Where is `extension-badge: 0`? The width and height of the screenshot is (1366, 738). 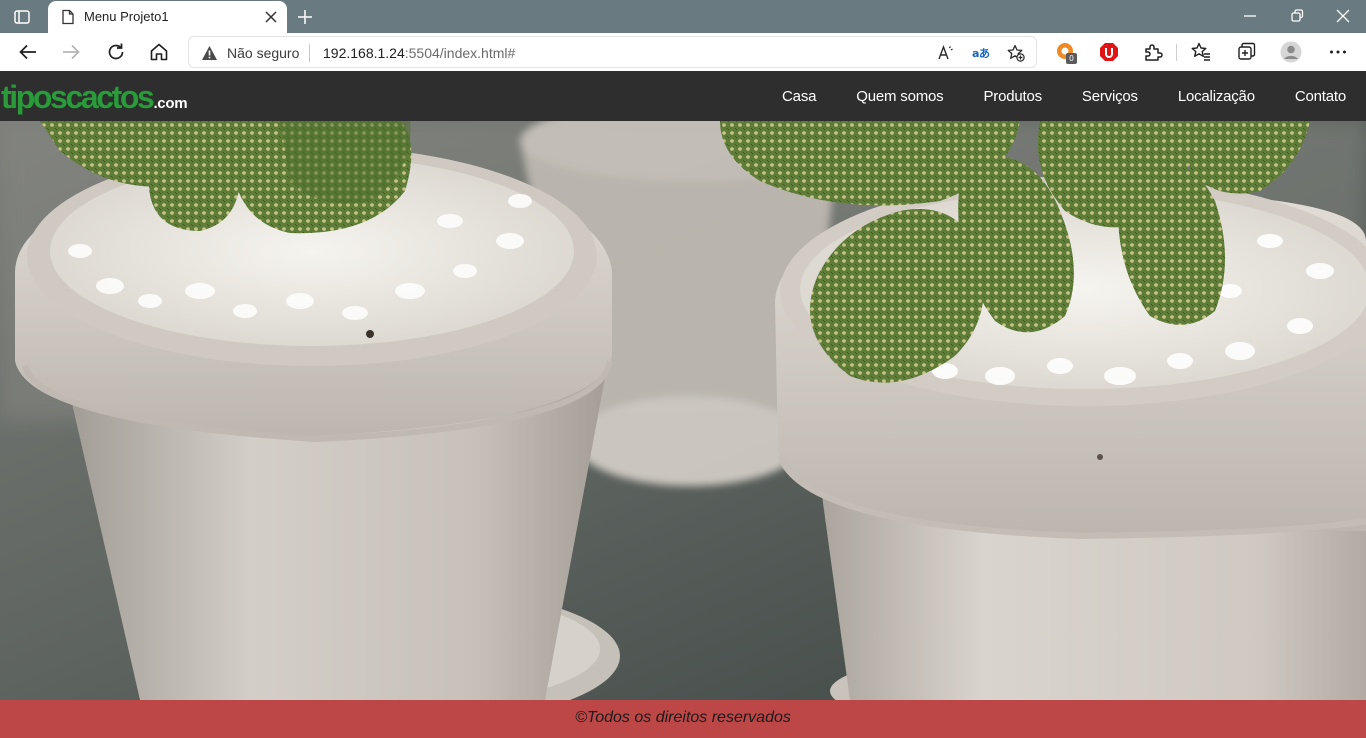 extension-badge: 0 is located at coordinates (1071, 58).